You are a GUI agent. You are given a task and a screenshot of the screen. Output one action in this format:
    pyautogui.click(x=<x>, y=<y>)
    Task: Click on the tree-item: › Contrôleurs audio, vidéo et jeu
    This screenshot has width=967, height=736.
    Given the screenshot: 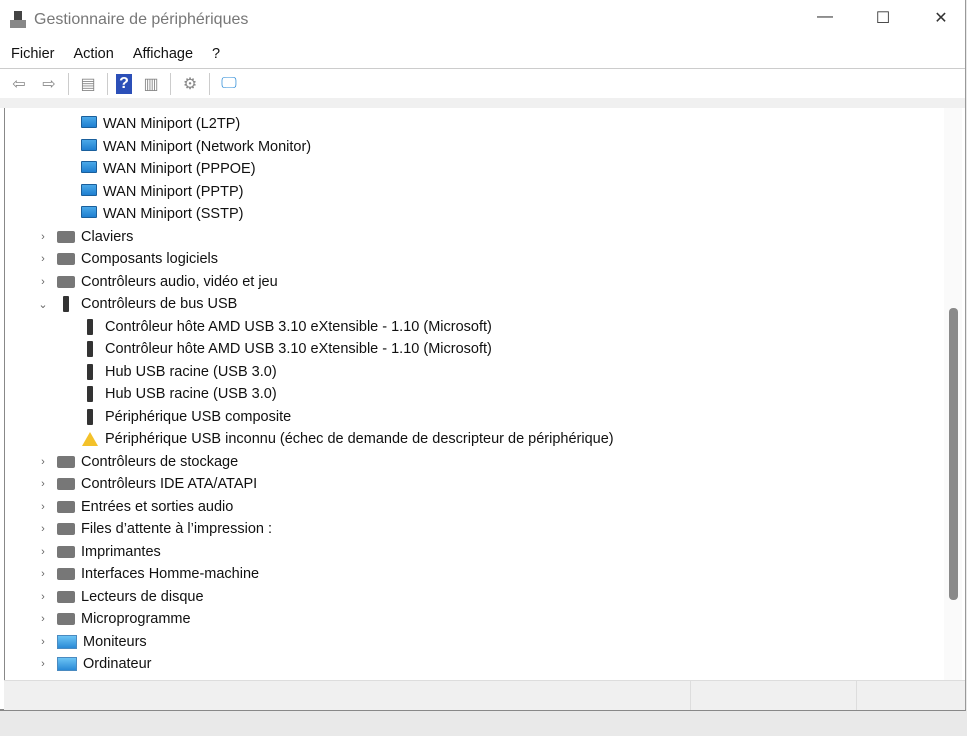 What is the action you would take?
    pyautogui.click(x=159, y=282)
    